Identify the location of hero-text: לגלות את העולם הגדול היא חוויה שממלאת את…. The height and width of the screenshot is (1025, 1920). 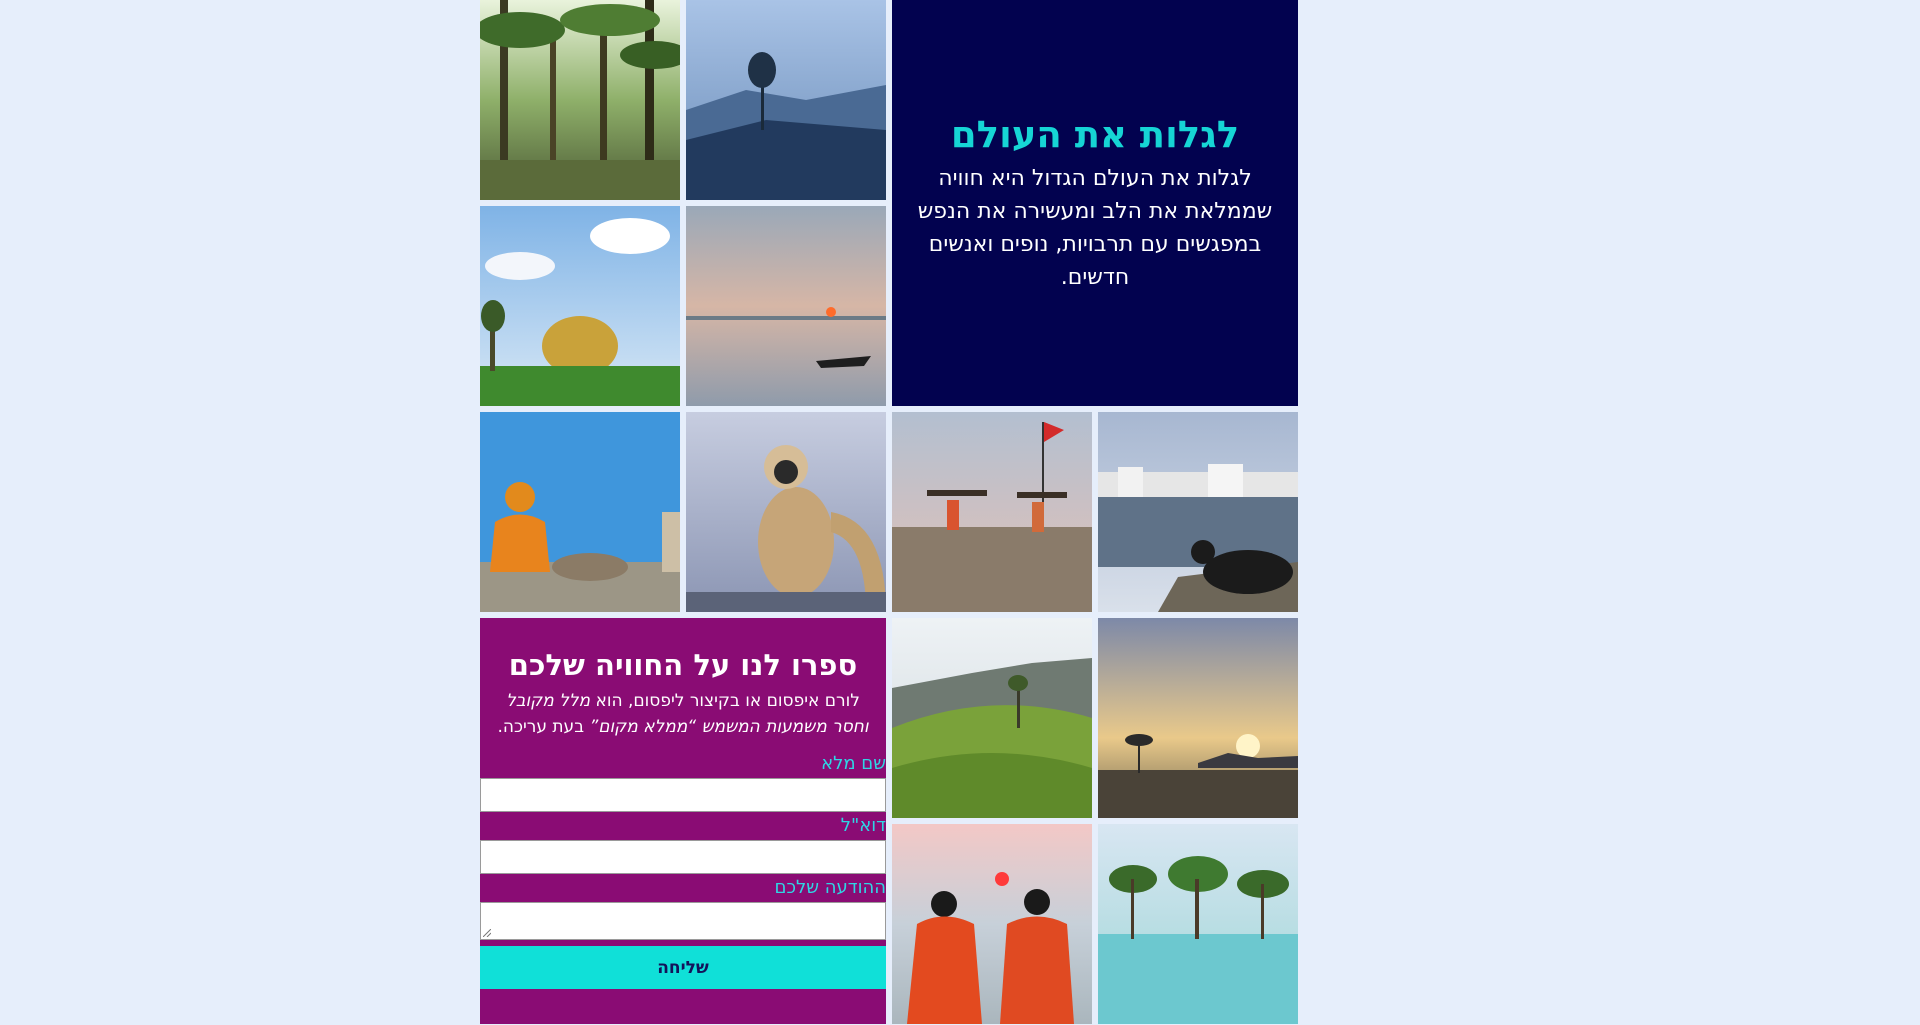
(1095, 227).